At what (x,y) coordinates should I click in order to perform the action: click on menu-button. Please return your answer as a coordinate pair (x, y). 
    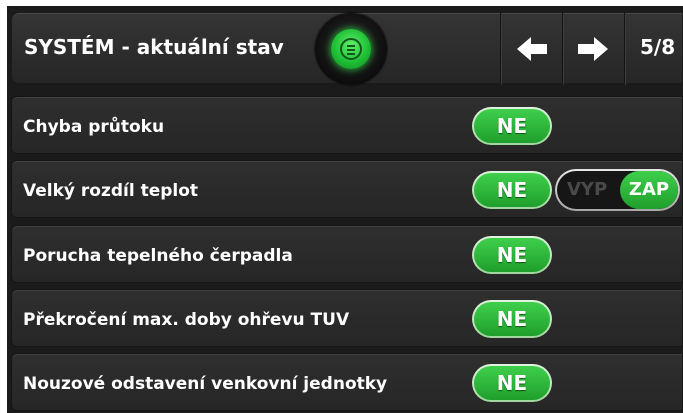
    Looking at the image, I should click on (351, 49).